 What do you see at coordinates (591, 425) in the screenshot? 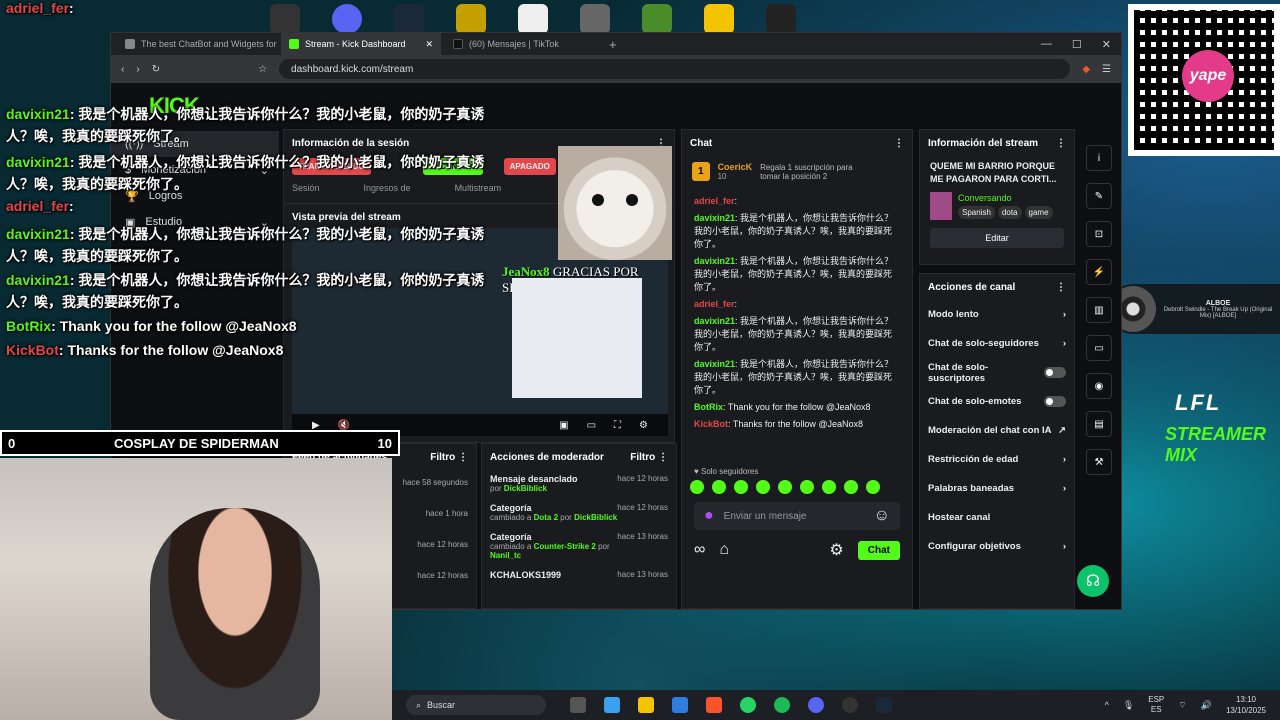
I see `theater-icon: ▭` at bounding box center [591, 425].